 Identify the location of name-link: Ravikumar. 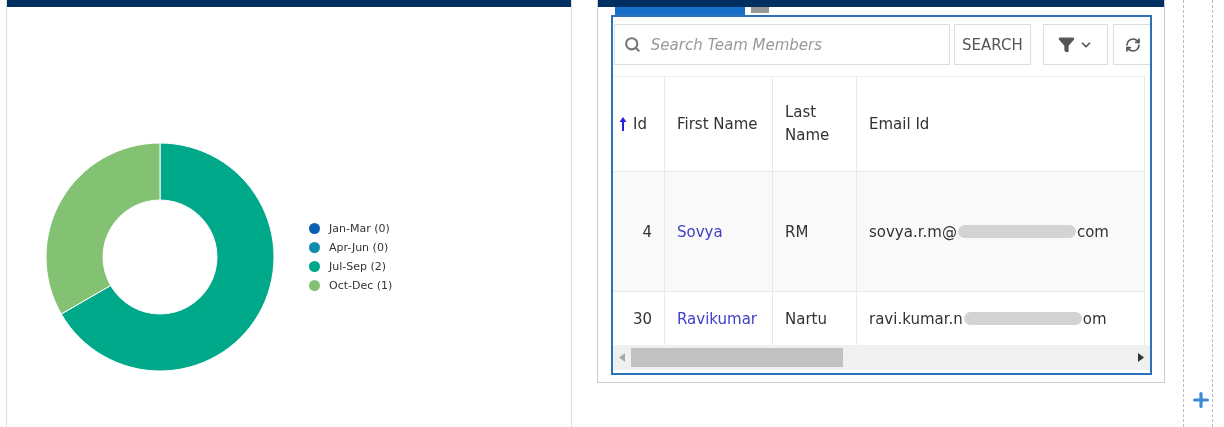
(719, 318).